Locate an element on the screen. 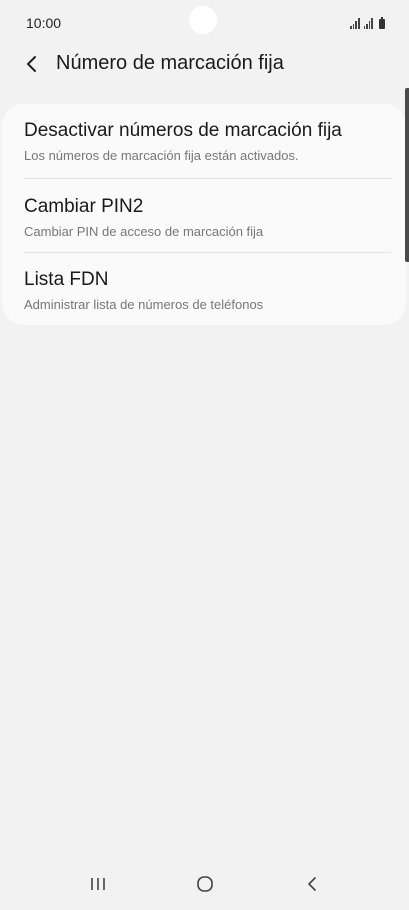 The height and width of the screenshot is (910, 409). back-icon is located at coordinates (312, 884).